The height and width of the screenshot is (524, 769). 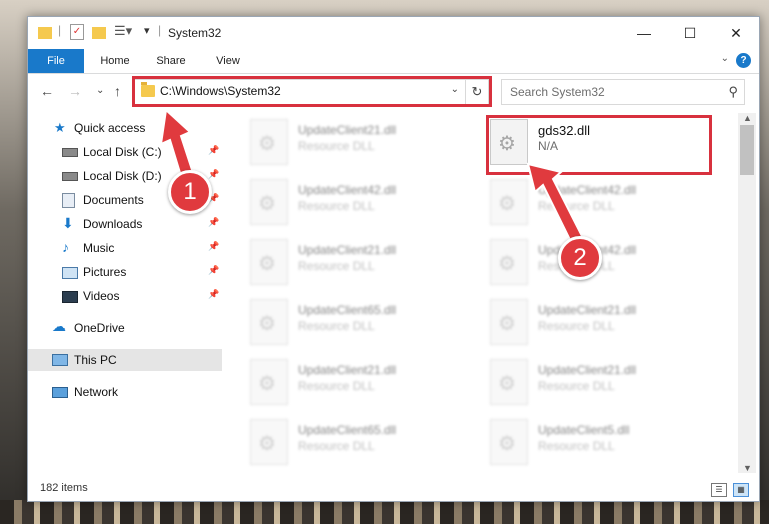 What do you see at coordinates (372, 177) in the screenshot?
I see `callout-arrows` at bounding box center [372, 177].